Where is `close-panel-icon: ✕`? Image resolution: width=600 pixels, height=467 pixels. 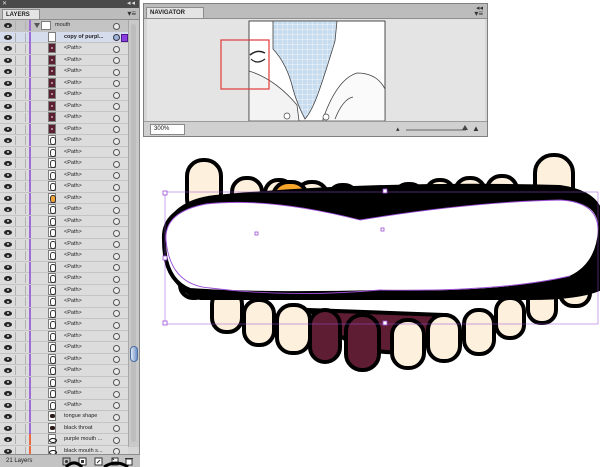
close-panel-icon: ✕ is located at coordinates (4, 4).